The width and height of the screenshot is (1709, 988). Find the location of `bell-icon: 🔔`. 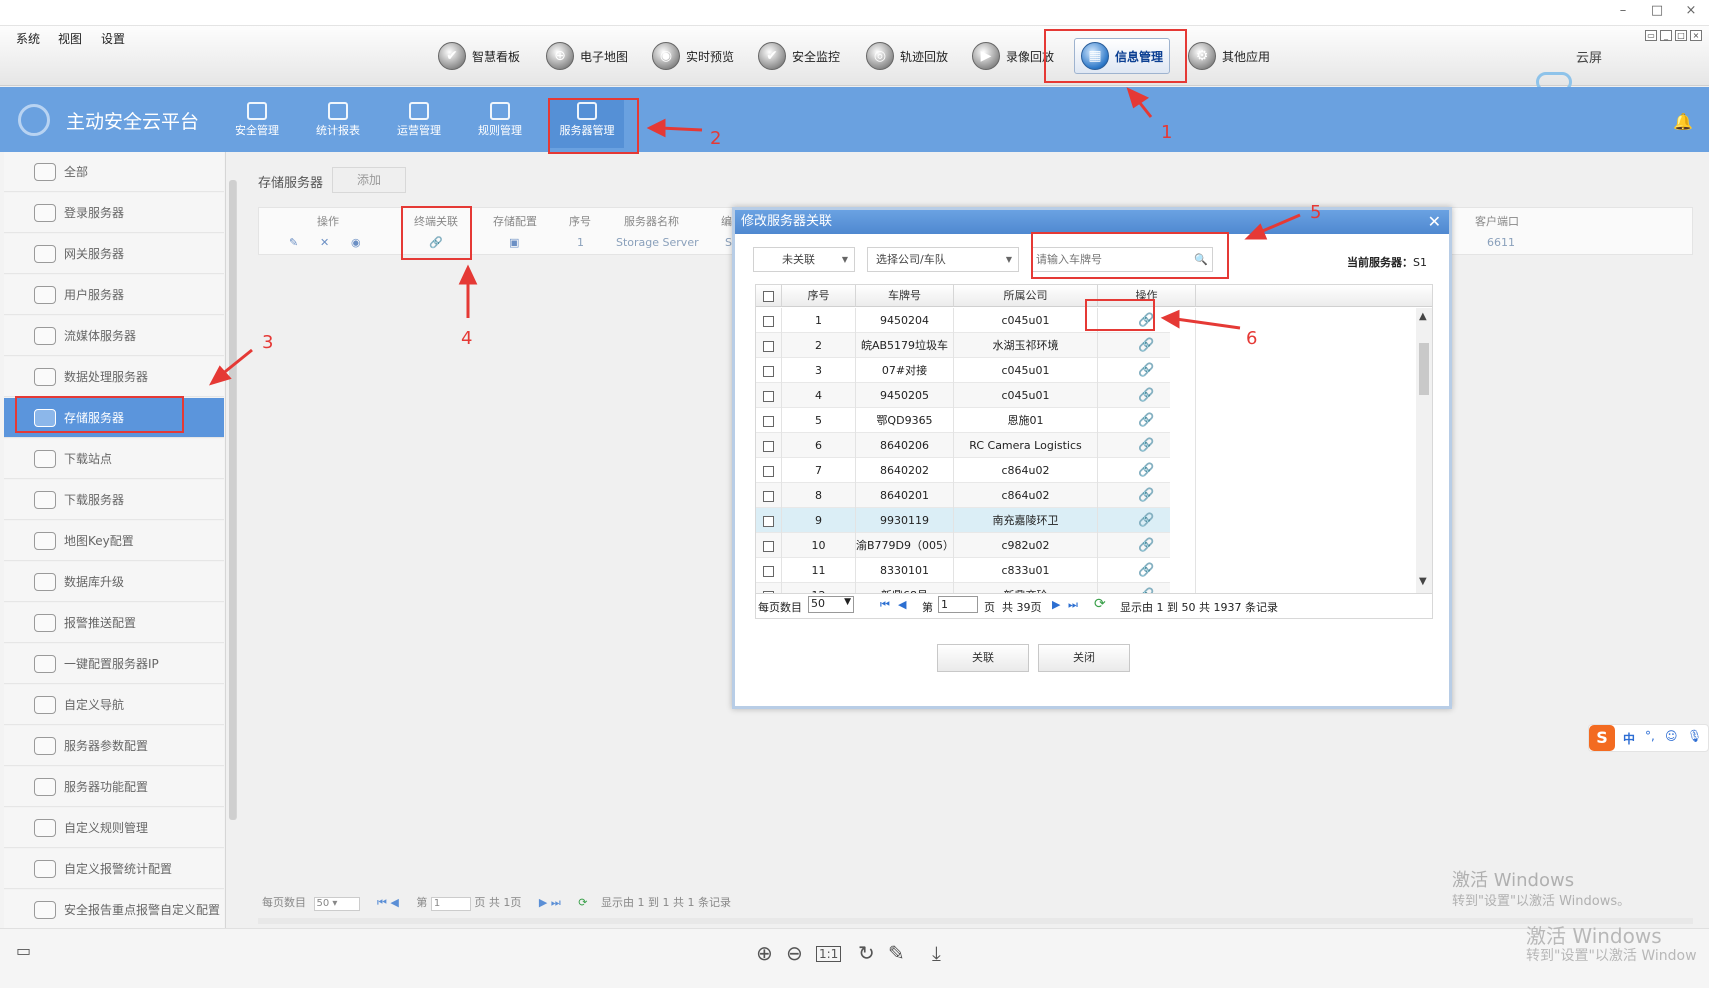

bell-icon: 🔔 is located at coordinates (1683, 121).